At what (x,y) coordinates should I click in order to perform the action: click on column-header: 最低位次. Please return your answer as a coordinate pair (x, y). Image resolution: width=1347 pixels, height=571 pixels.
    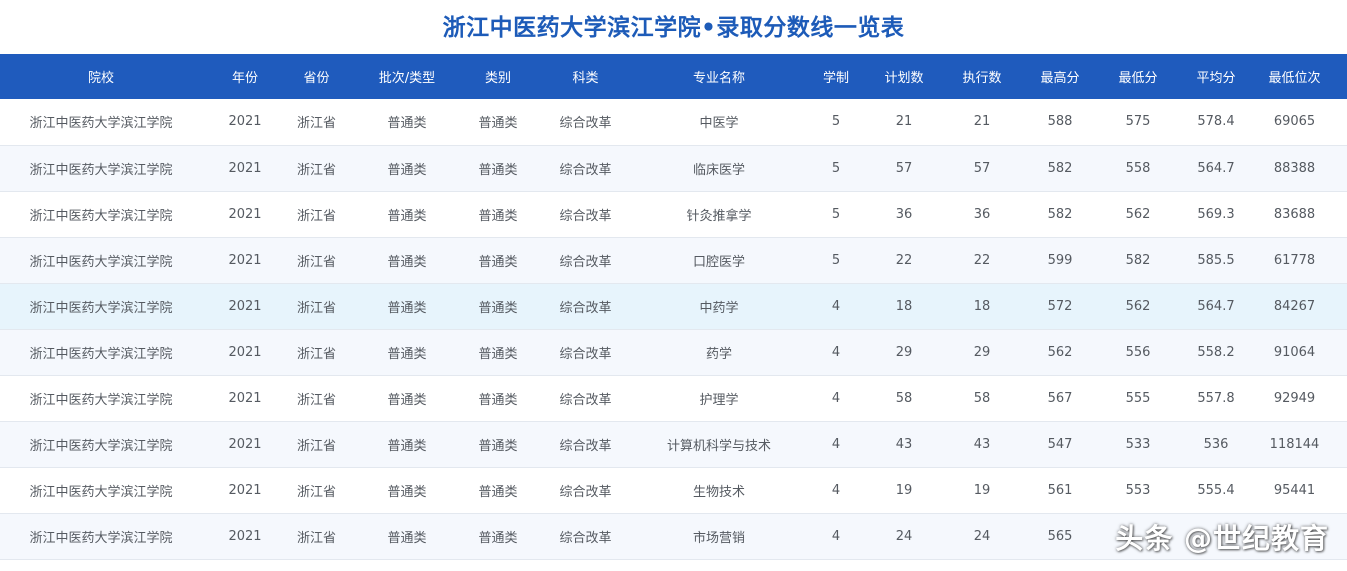
    Looking at the image, I should click on (1294, 78).